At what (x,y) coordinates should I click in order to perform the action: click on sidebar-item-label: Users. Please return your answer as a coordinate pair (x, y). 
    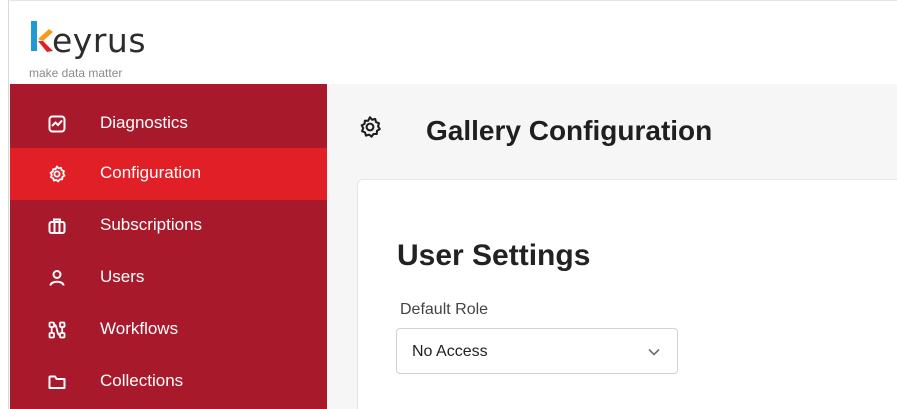
    Looking at the image, I should click on (122, 276).